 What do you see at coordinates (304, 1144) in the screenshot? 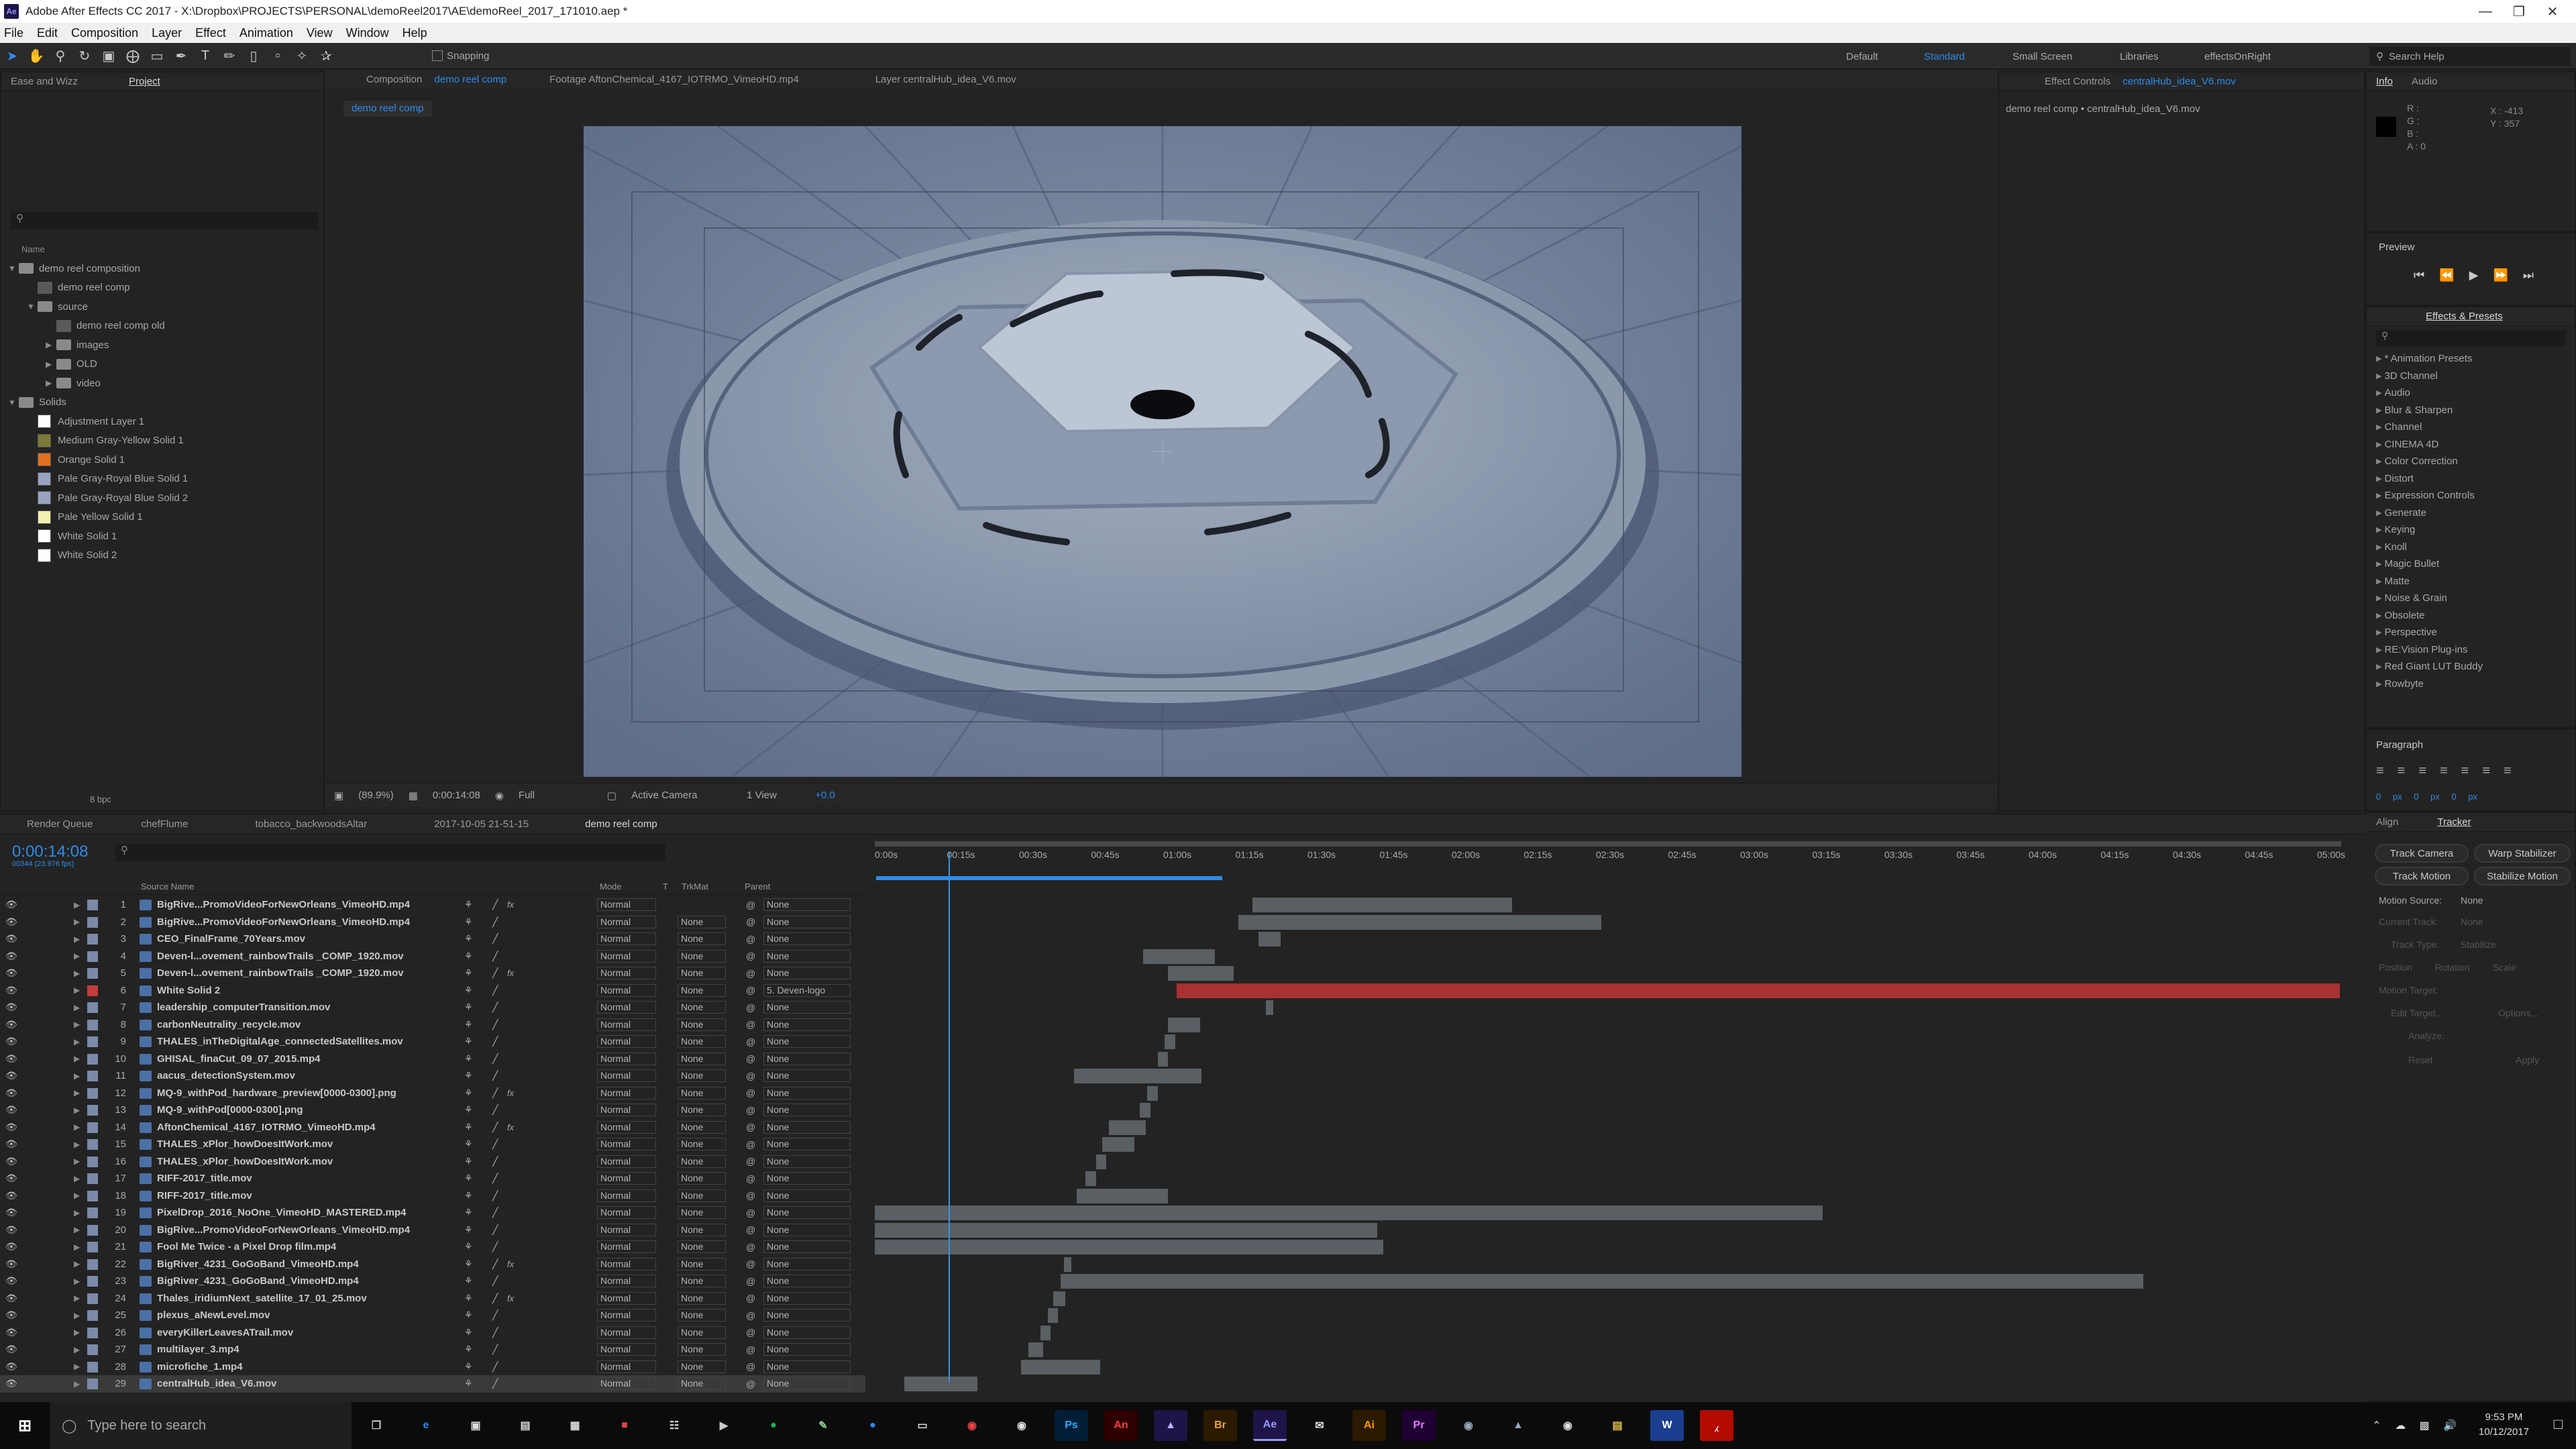
I see `layer-name: THALES_xPlor_howDoesItWork.mov` at bounding box center [304, 1144].